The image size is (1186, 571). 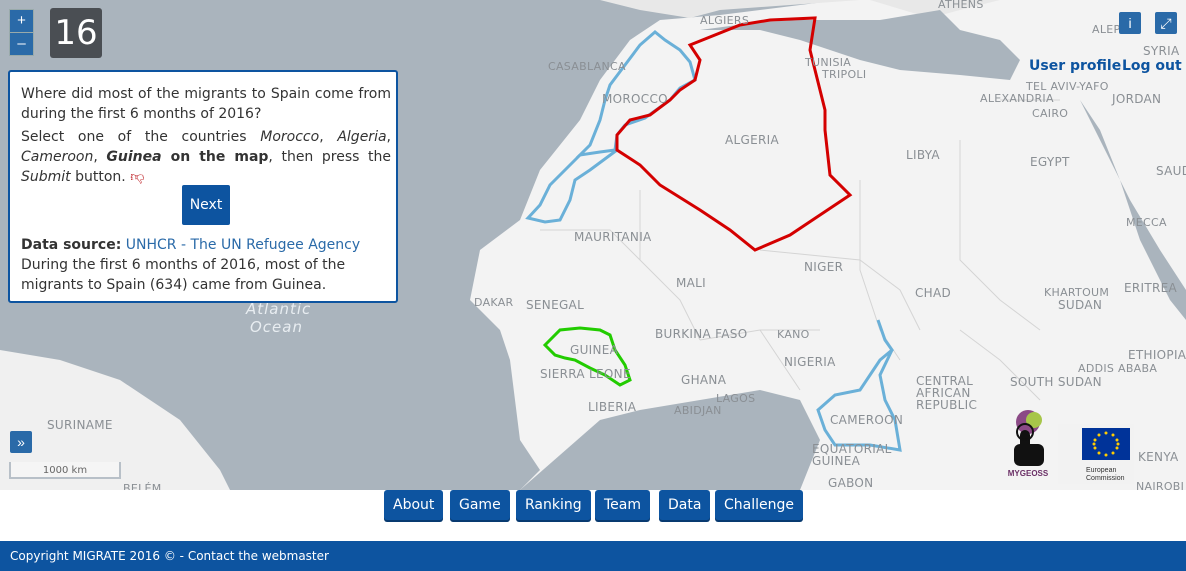 I want to click on level-badge: 16, so click(x=76, y=33).